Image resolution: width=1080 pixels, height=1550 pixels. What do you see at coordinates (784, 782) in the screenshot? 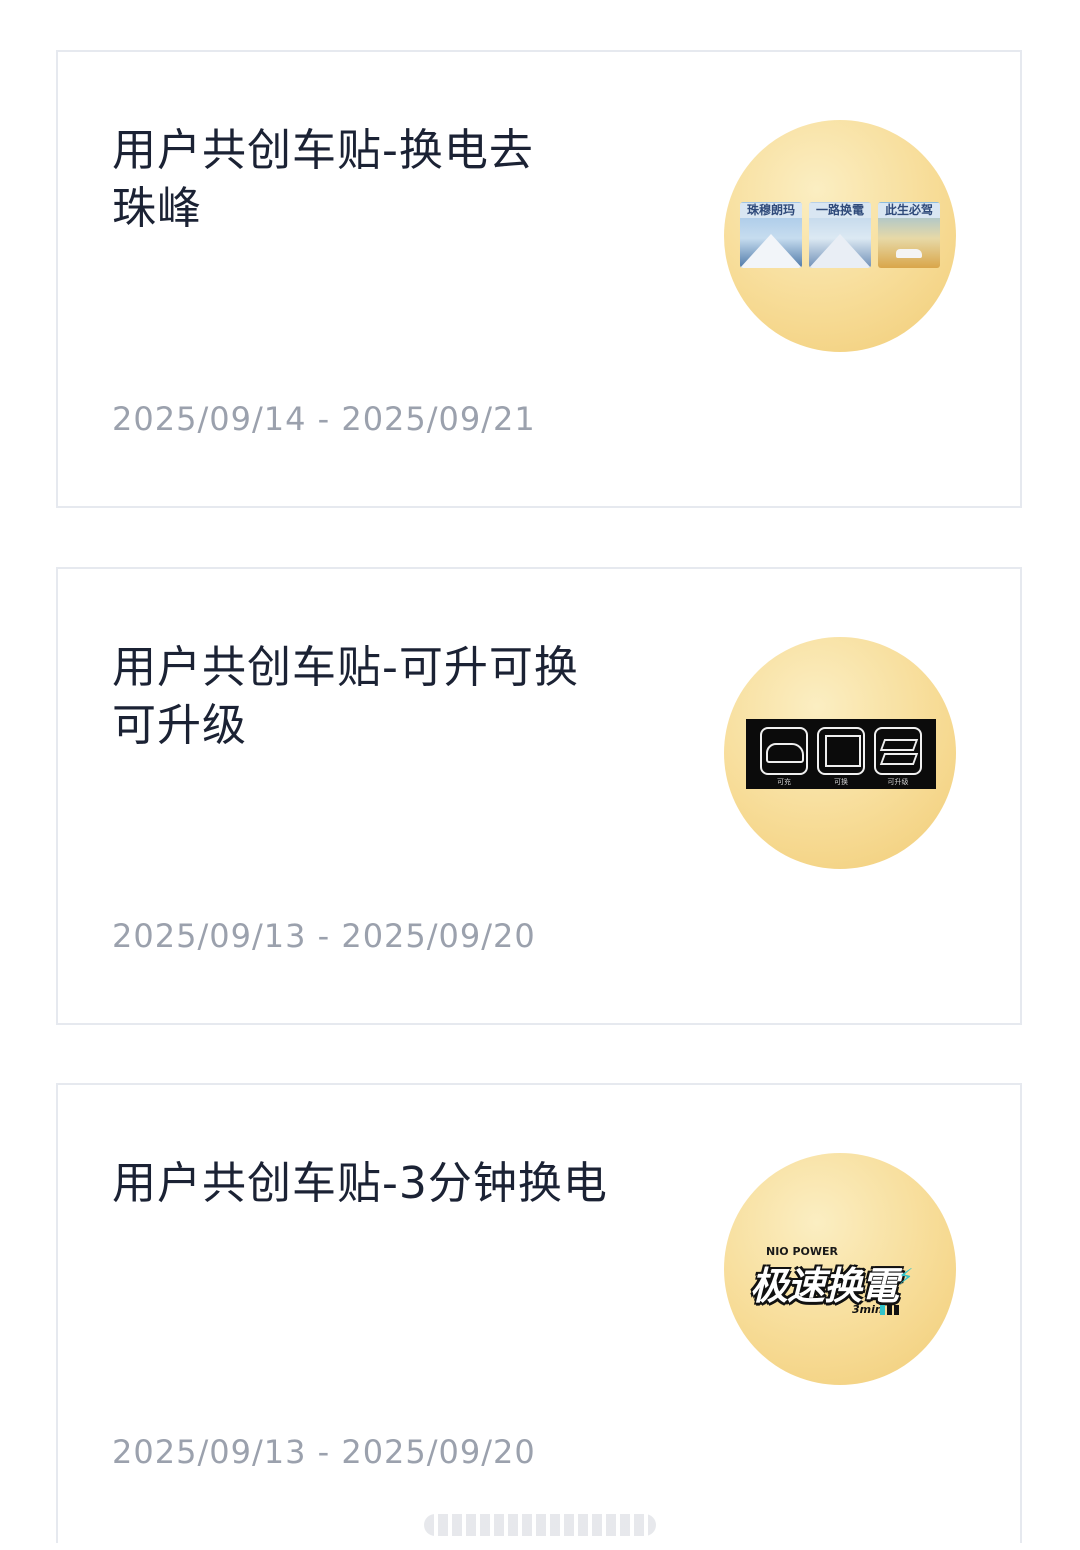
I see `caption-charge: 可充` at bounding box center [784, 782].